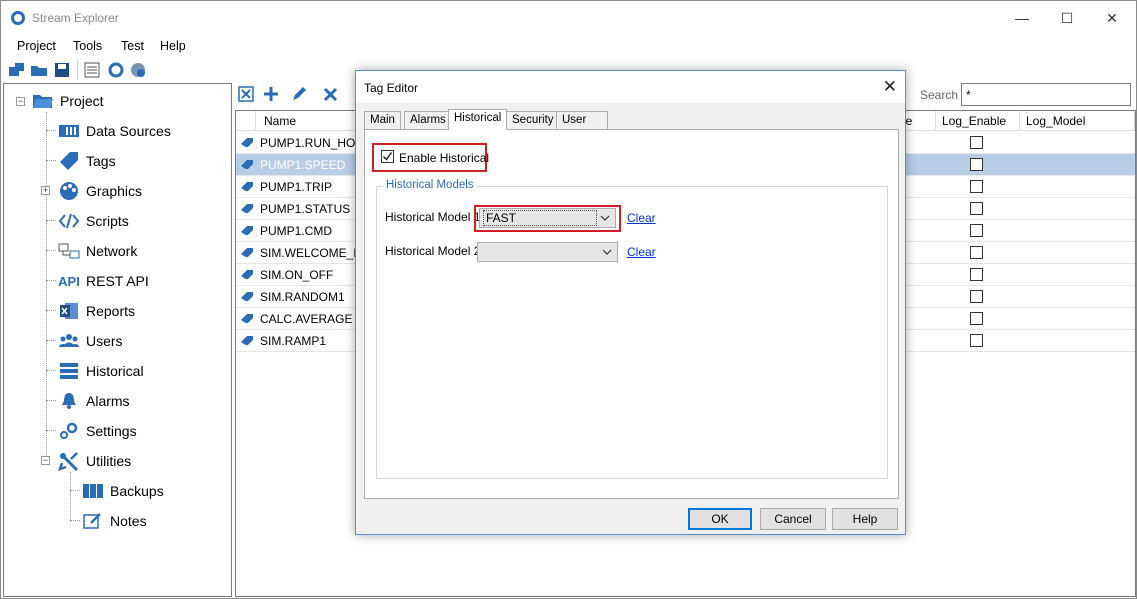 The width and height of the screenshot is (1137, 599). What do you see at coordinates (62, 70) in the screenshot?
I see `save-icon` at bounding box center [62, 70].